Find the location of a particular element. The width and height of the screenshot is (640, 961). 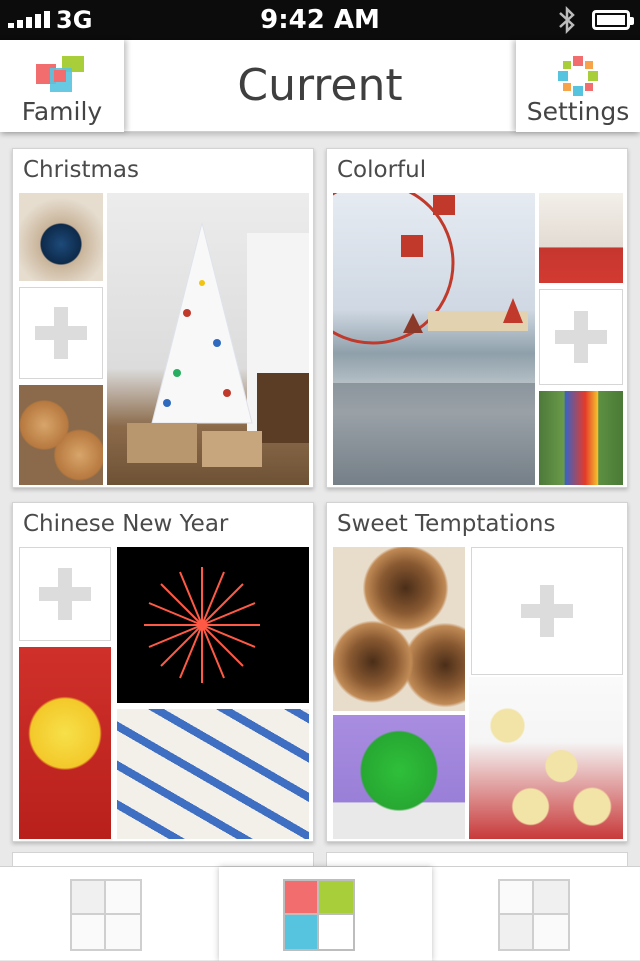

photo-lego is located at coordinates (581, 438).